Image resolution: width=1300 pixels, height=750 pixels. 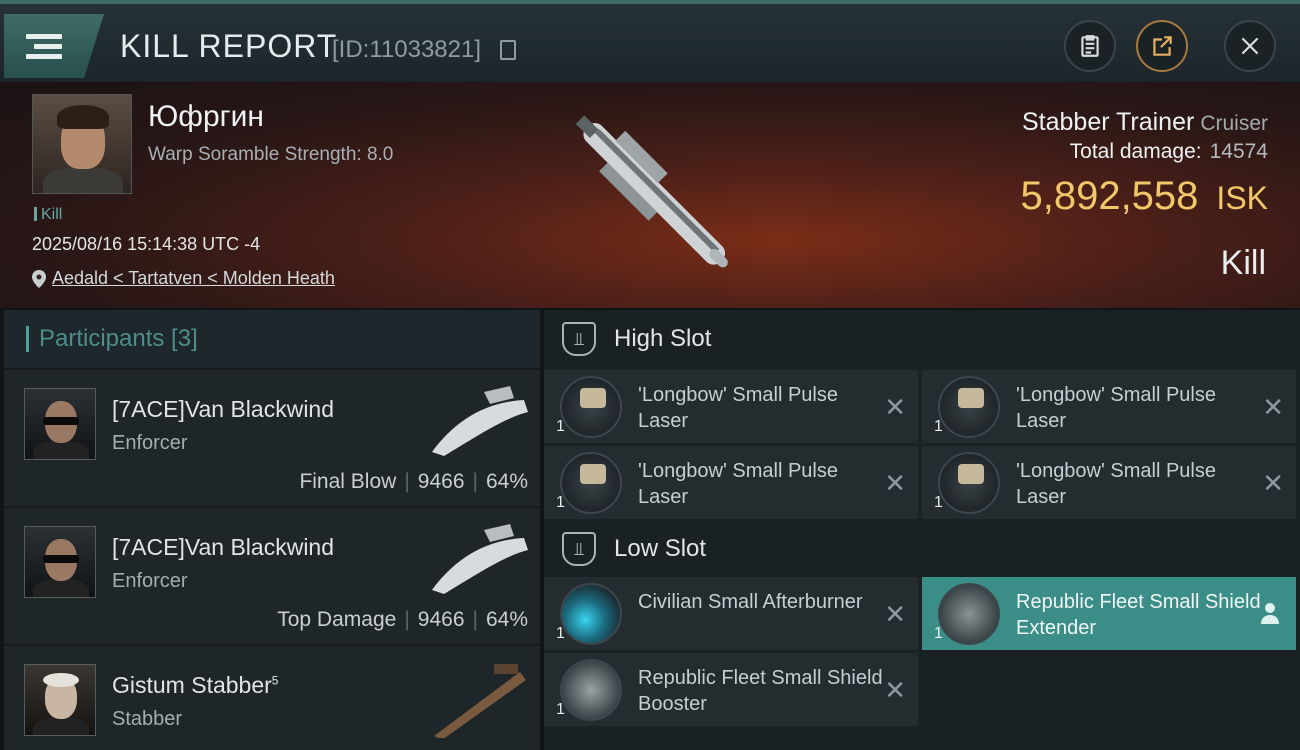 What do you see at coordinates (337, 619) in the screenshot?
I see `participant-label: Top Damage` at bounding box center [337, 619].